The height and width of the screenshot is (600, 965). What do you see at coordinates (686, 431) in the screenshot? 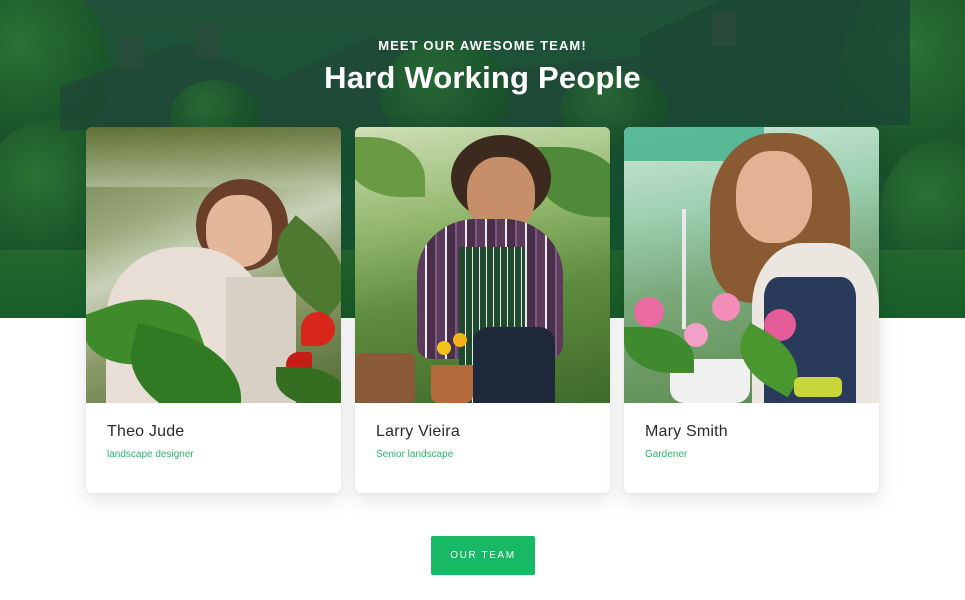
I see `team-member-name: Mary Smith` at bounding box center [686, 431].